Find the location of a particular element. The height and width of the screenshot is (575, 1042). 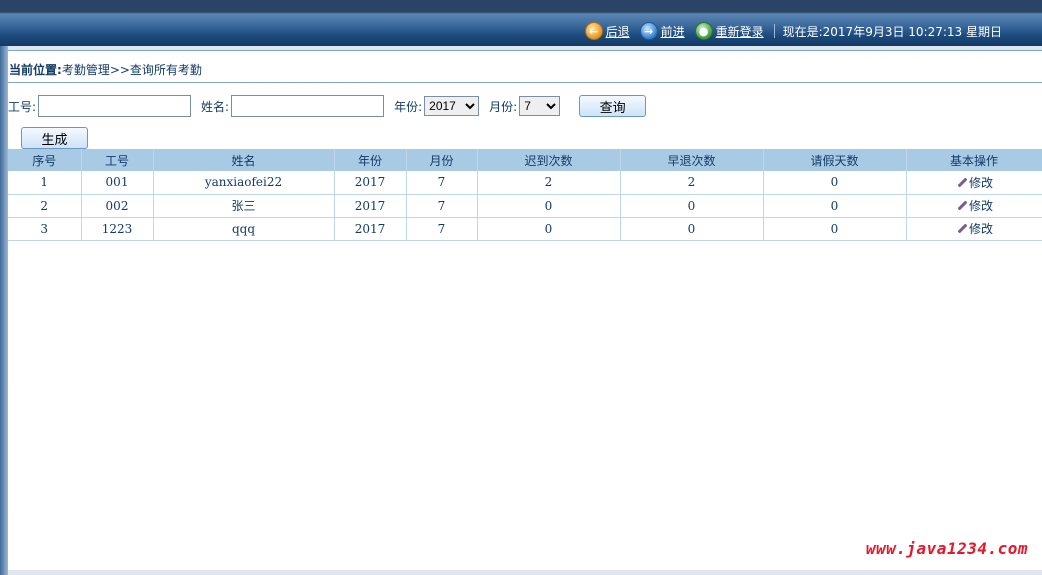

empno-label: 工号: is located at coordinates (22, 106).